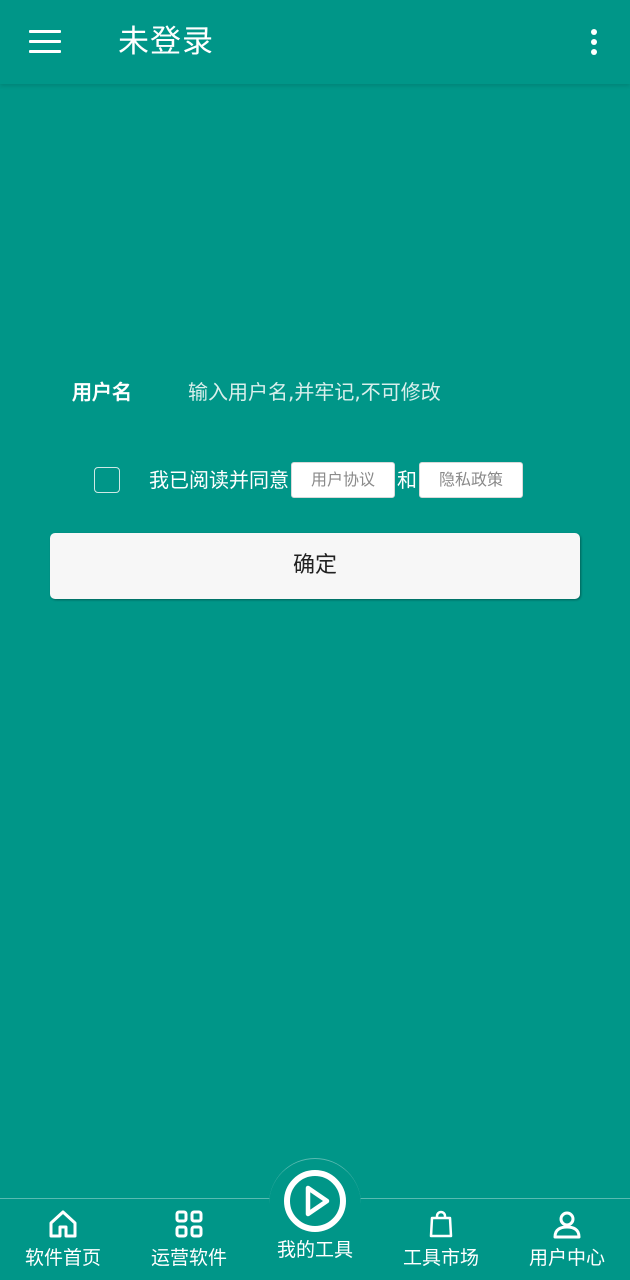  Describe the element at coordinates (567, 1225) in the screenshot. I see `user-icon` at that location.